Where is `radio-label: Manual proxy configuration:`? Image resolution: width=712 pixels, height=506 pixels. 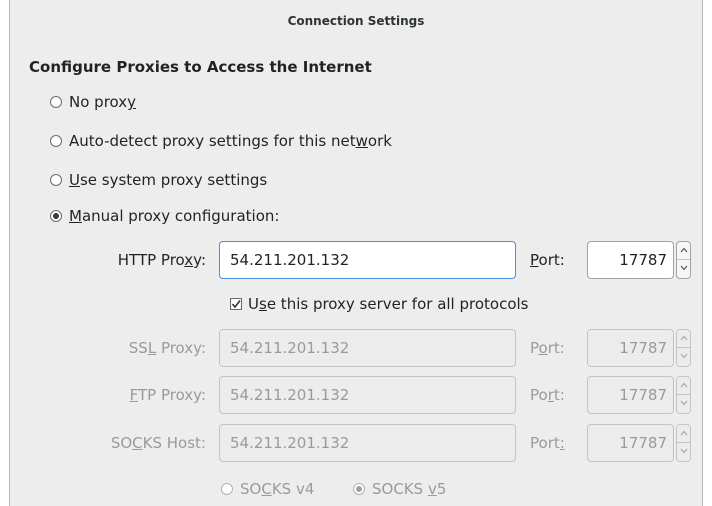
radio-label: Manual proxy configuration: is located at coordinates (174, 216).